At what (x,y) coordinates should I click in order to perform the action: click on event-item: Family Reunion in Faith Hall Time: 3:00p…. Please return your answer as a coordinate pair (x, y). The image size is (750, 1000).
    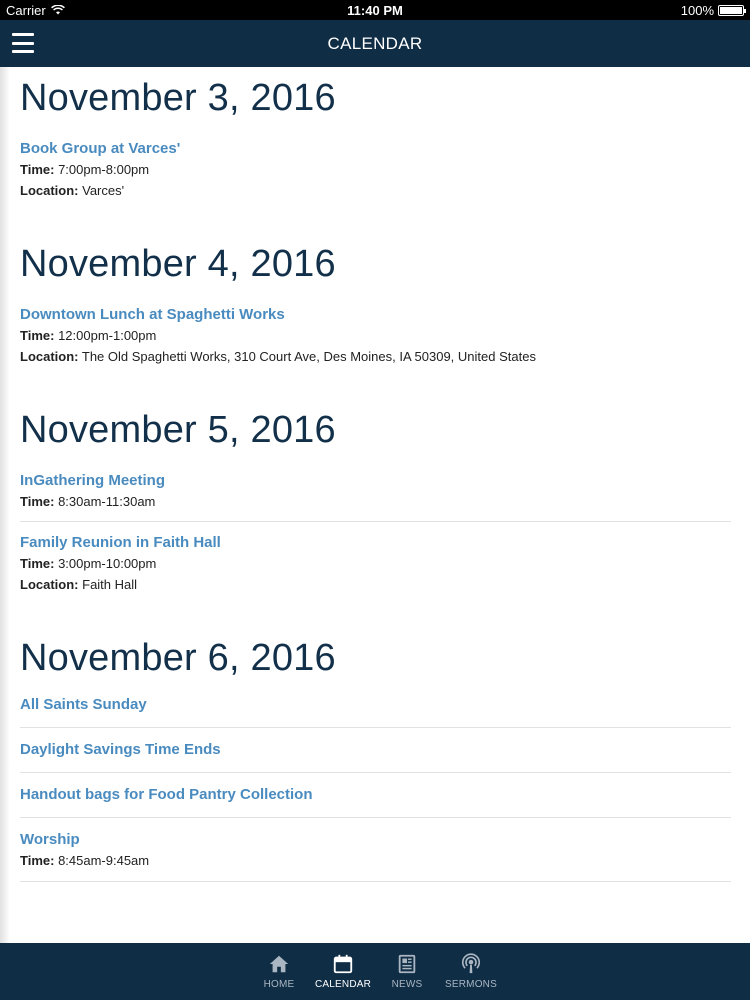
    Looking at the image, I should click on (375, 558).